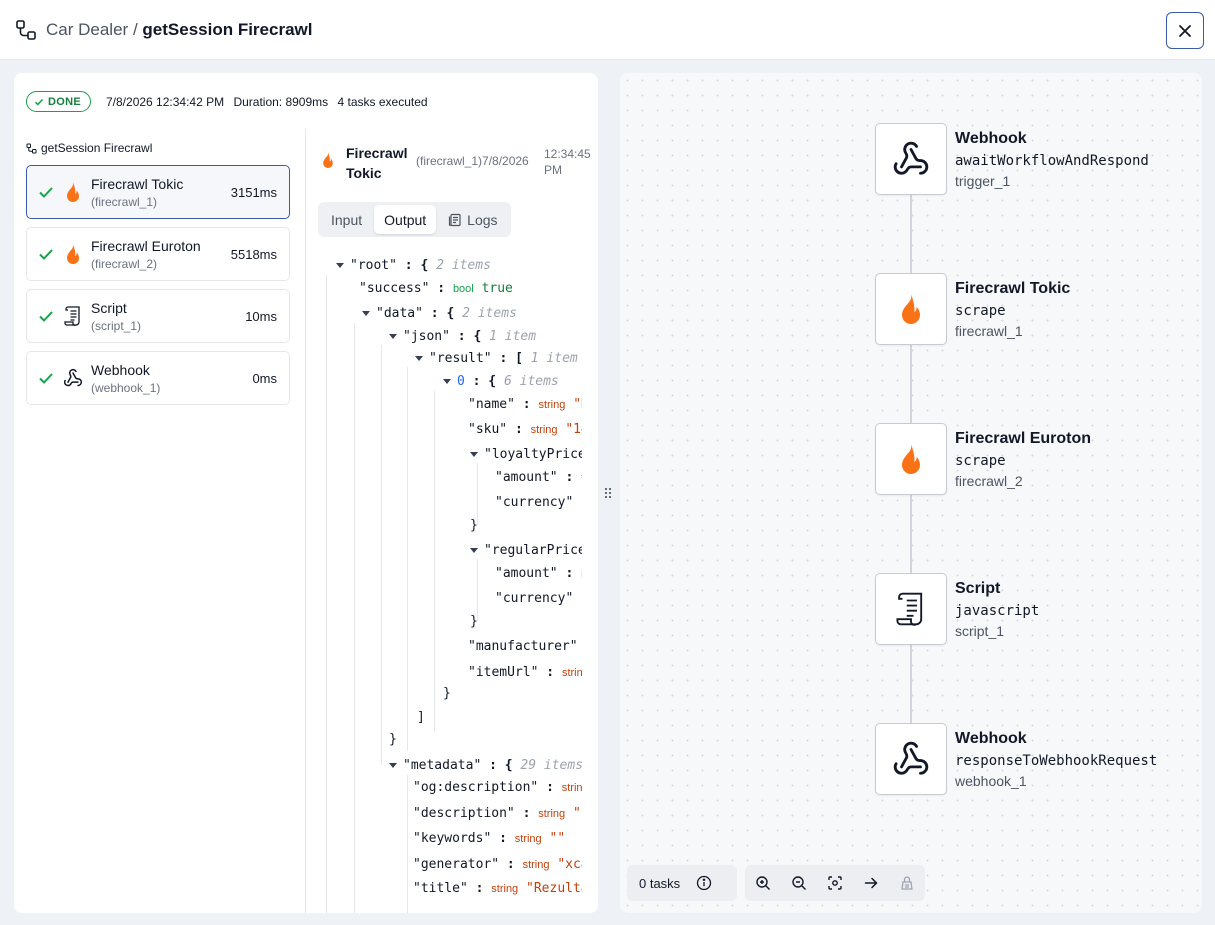 The image size is (1215, 925). Describe the element at coordinates (581, 574) in the screenshot. I see `json-type: int` at that location.